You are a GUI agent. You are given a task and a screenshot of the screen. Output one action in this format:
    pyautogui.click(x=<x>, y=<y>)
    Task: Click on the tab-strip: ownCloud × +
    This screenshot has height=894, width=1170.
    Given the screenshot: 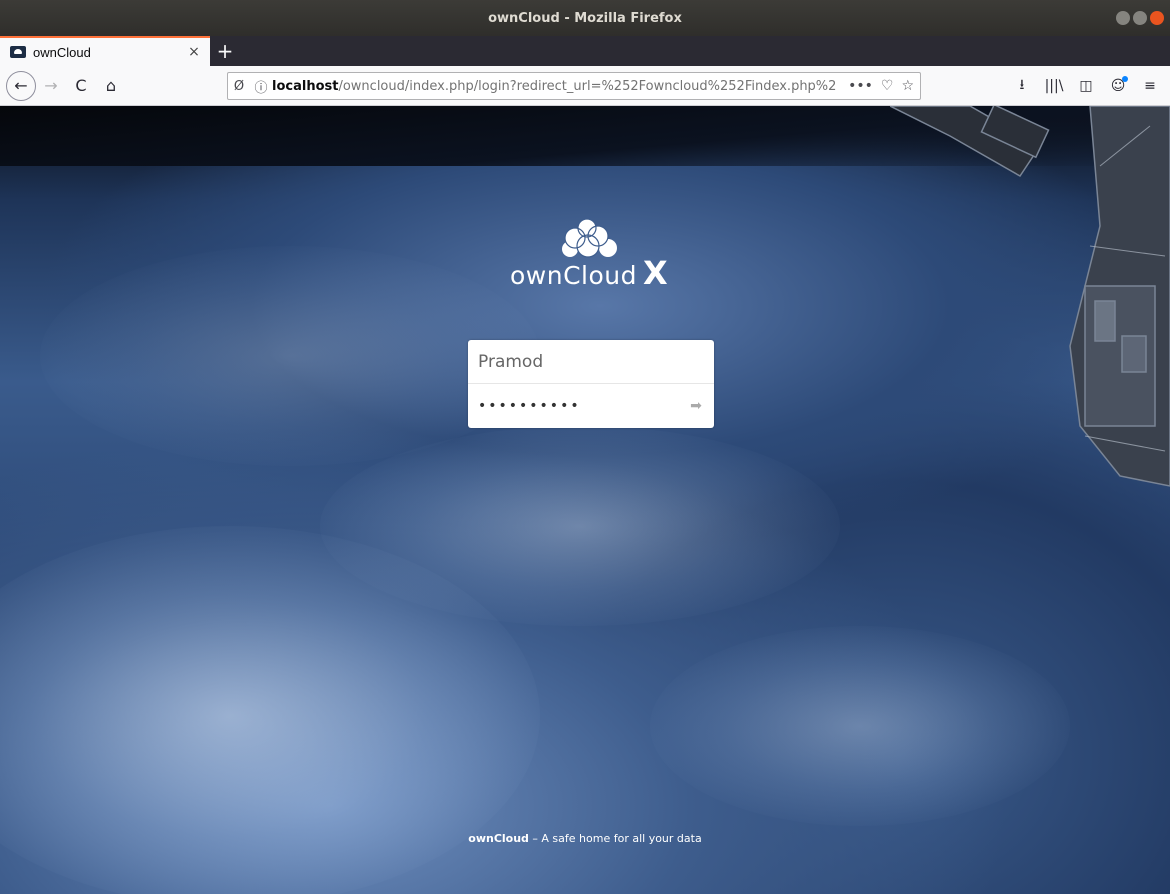 What is the action you would take?
    pyautogui.click(x=585, y=51)
    